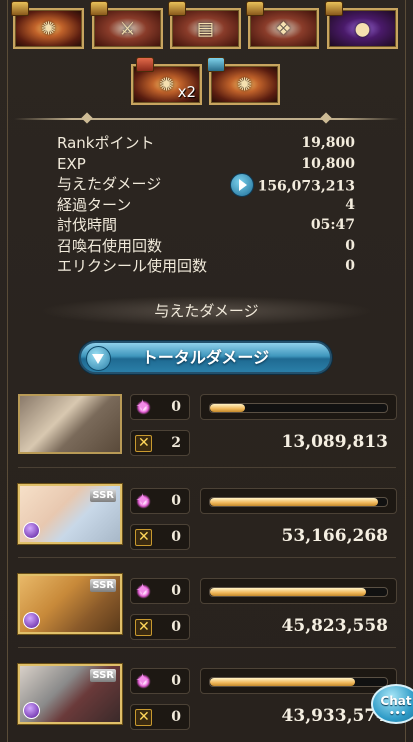 The image size is (413, 742). What do you see at coordinates (206, 225) in the screenshot?
I see `stat-time: 討伐時間 05:47` at bounding box center [206, 225].